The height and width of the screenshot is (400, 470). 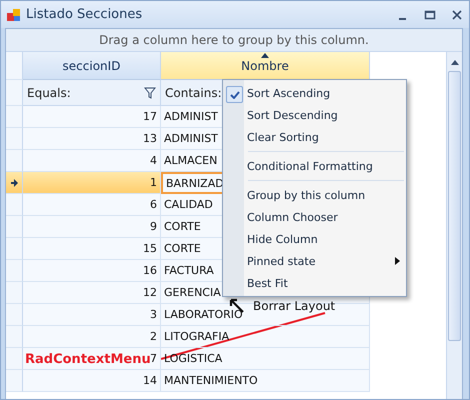 I want to click on vertical-scrollbar, so click(x=454, y=225).